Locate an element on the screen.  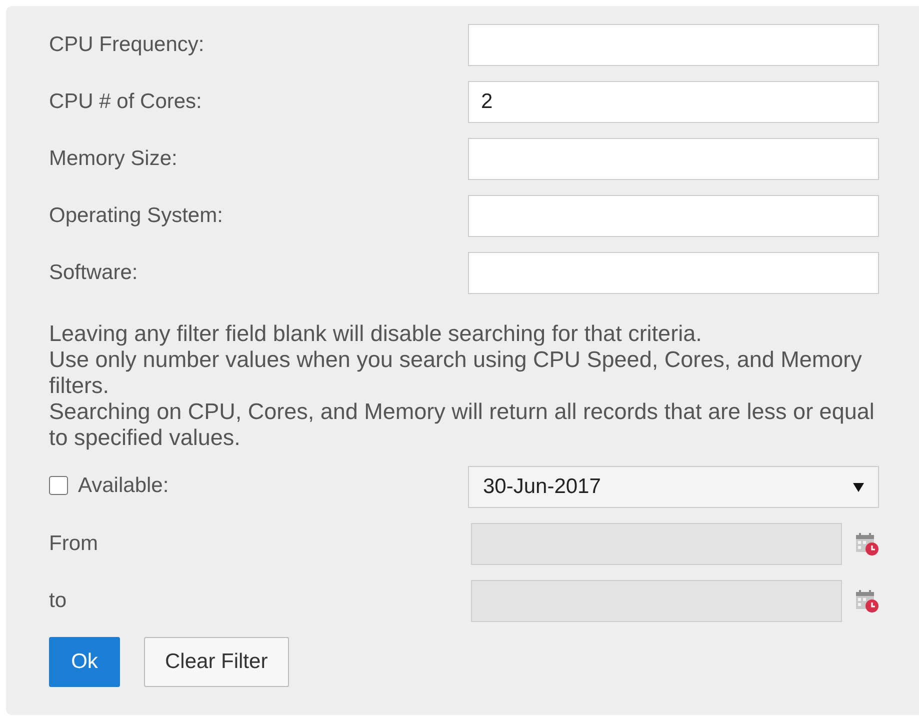
ok-button: Ok is located at coordinates (84, 662).